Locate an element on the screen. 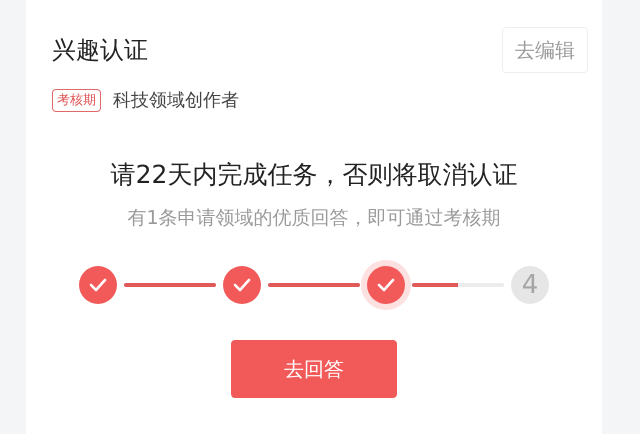 The height and width of the screenshot is (434, 640). subtitle: 有1条申请领域的优质回答，即可通过考核期 is located at coordinates (314, 218).